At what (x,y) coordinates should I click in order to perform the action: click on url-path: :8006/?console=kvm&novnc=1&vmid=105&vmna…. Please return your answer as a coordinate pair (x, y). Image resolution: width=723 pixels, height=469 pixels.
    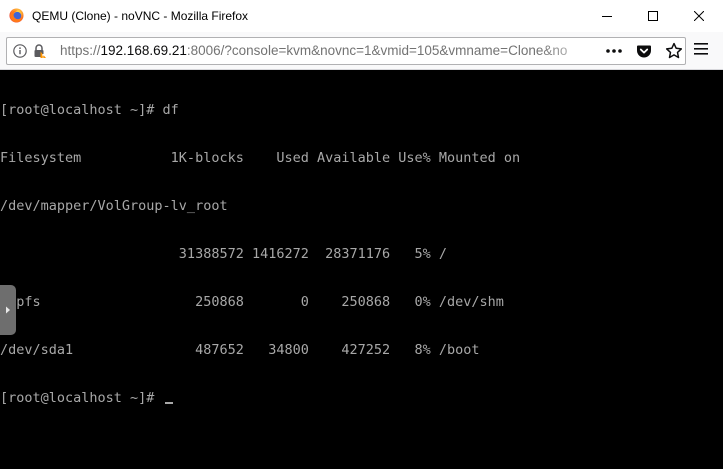
    Looking at the image, I should click on (377, 50).